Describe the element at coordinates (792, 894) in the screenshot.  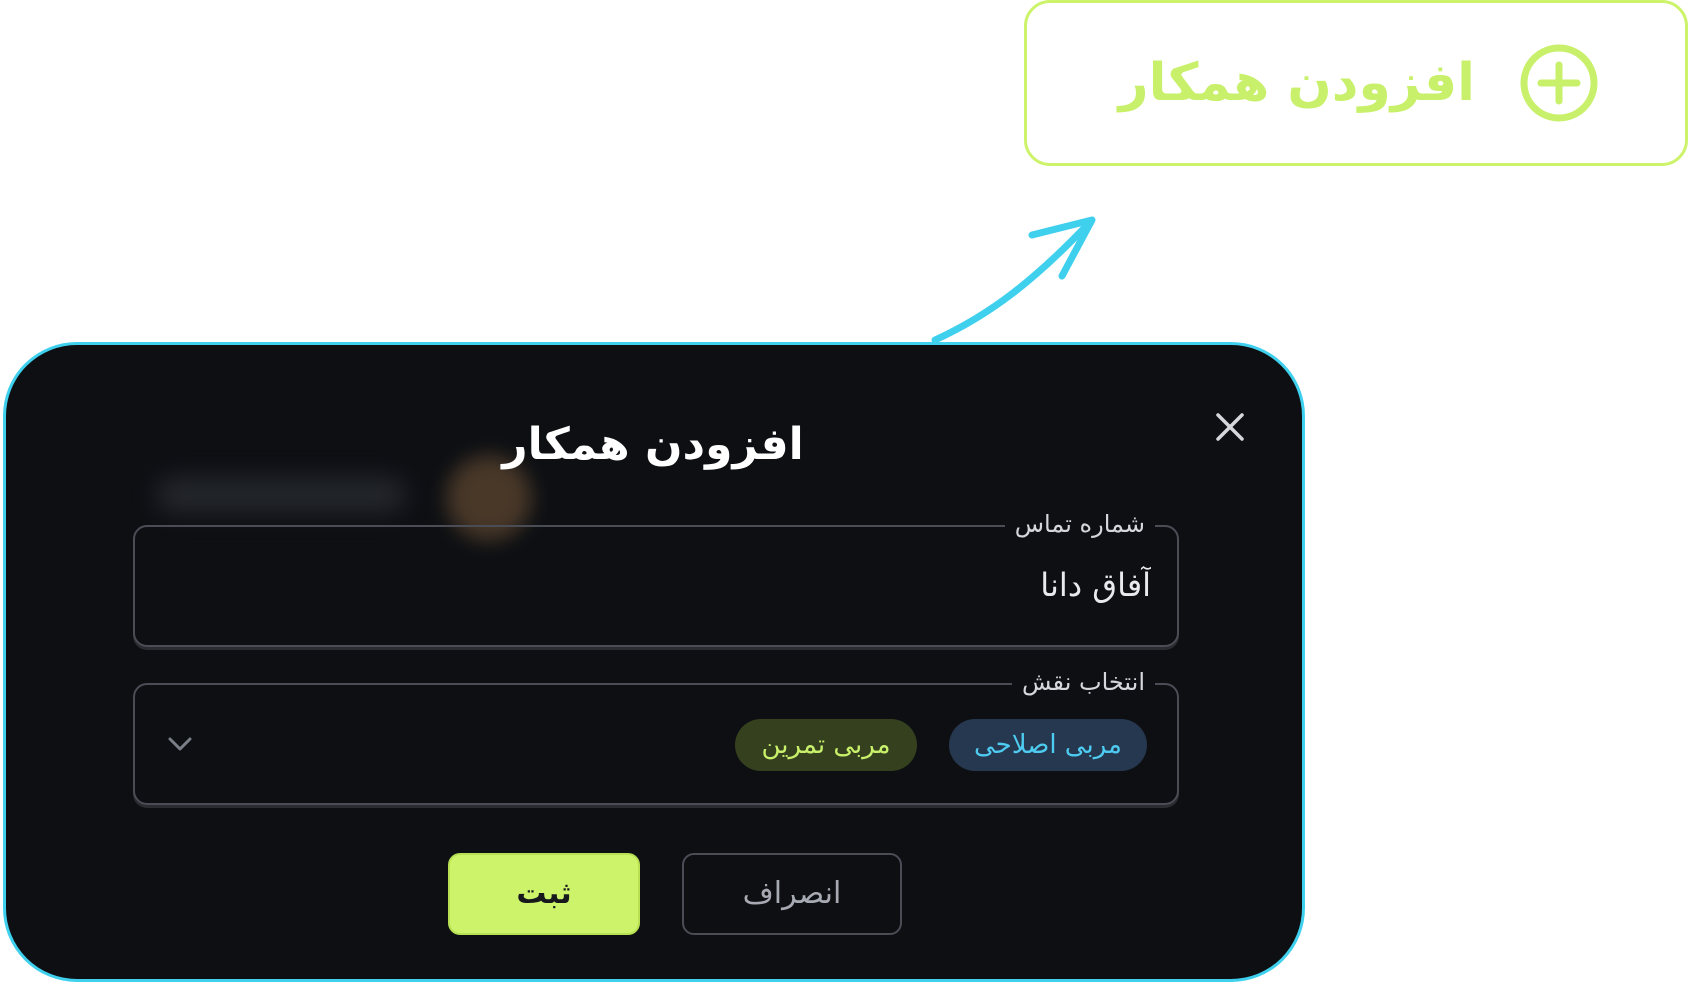
I see `cancel-button: انصراف` at that location.